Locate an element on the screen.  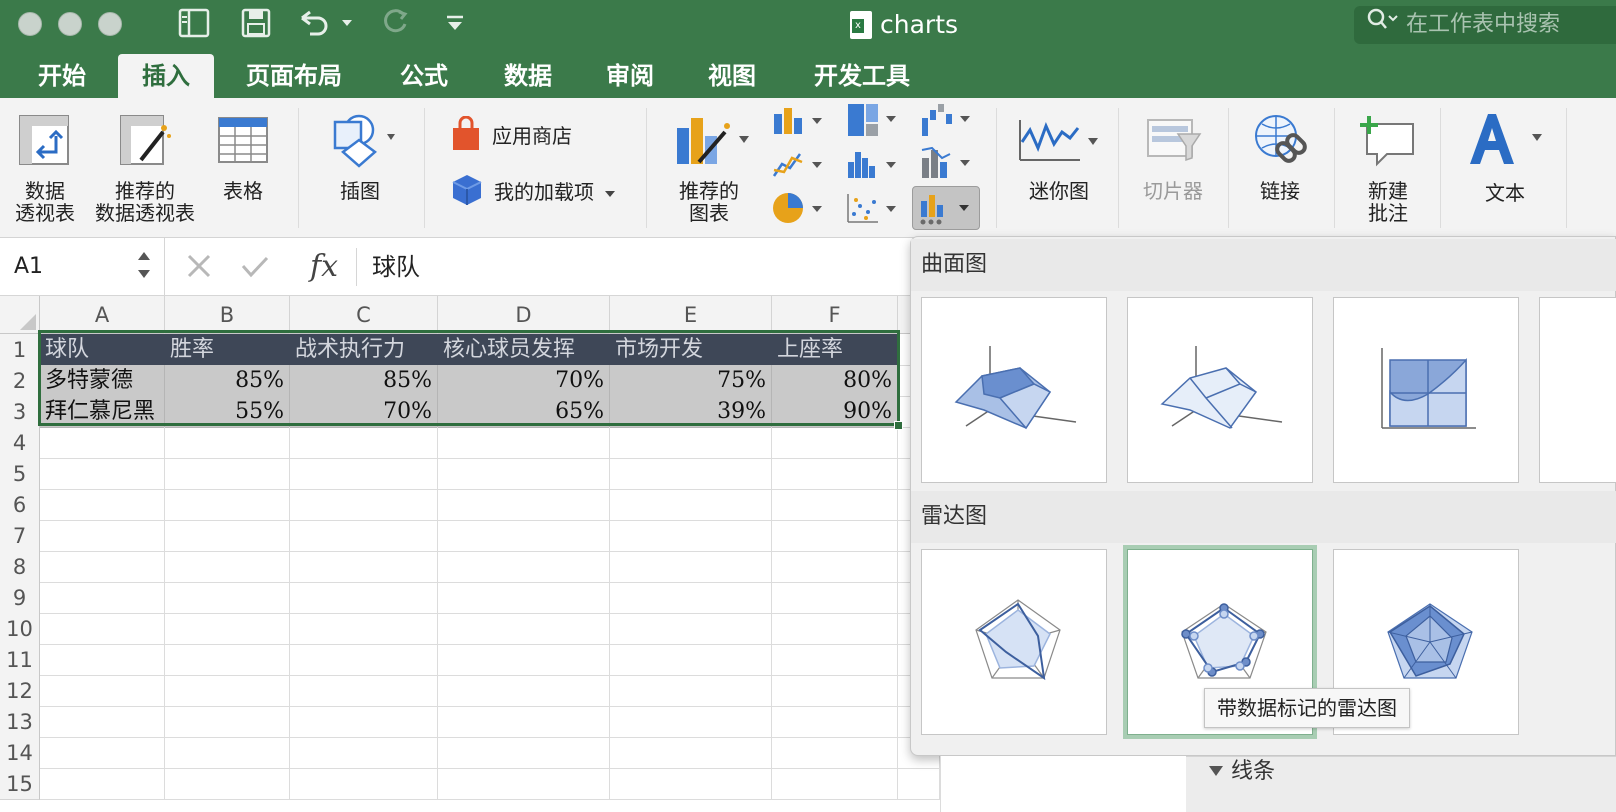
cell-B8 is located at coordinates (227, 567).